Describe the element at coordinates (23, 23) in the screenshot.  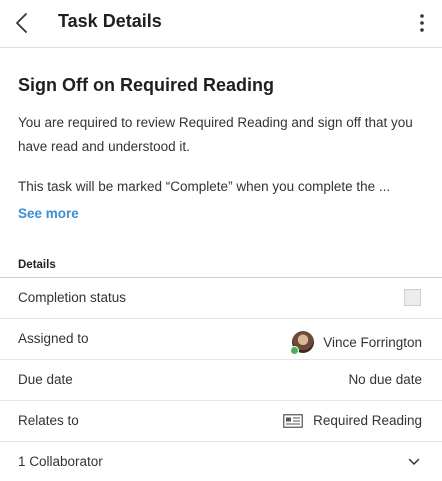
I see `back-arrow-icon` at that location.